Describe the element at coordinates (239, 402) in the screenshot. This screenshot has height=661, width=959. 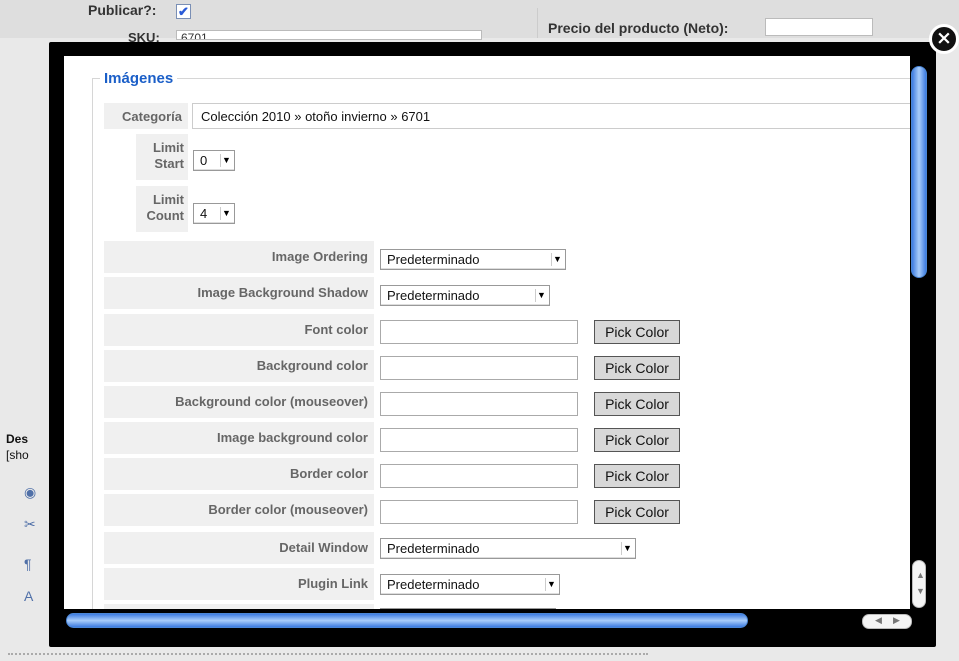
I see `background-color-mouseover-label: Background color (mouseover)` at that location.